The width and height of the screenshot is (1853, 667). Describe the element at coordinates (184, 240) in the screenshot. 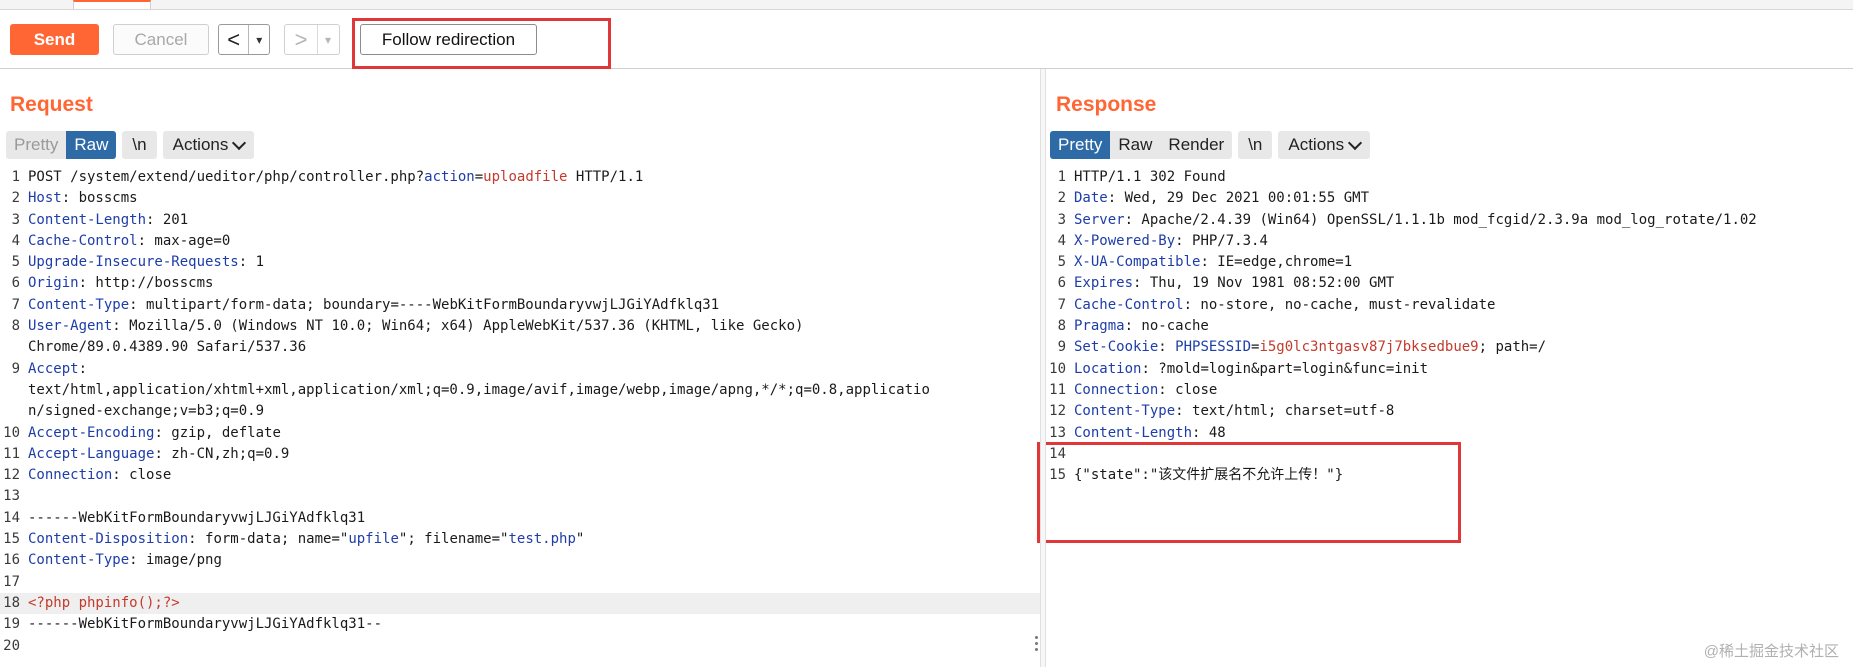

I see `text-token: : max-age=0` at that location.